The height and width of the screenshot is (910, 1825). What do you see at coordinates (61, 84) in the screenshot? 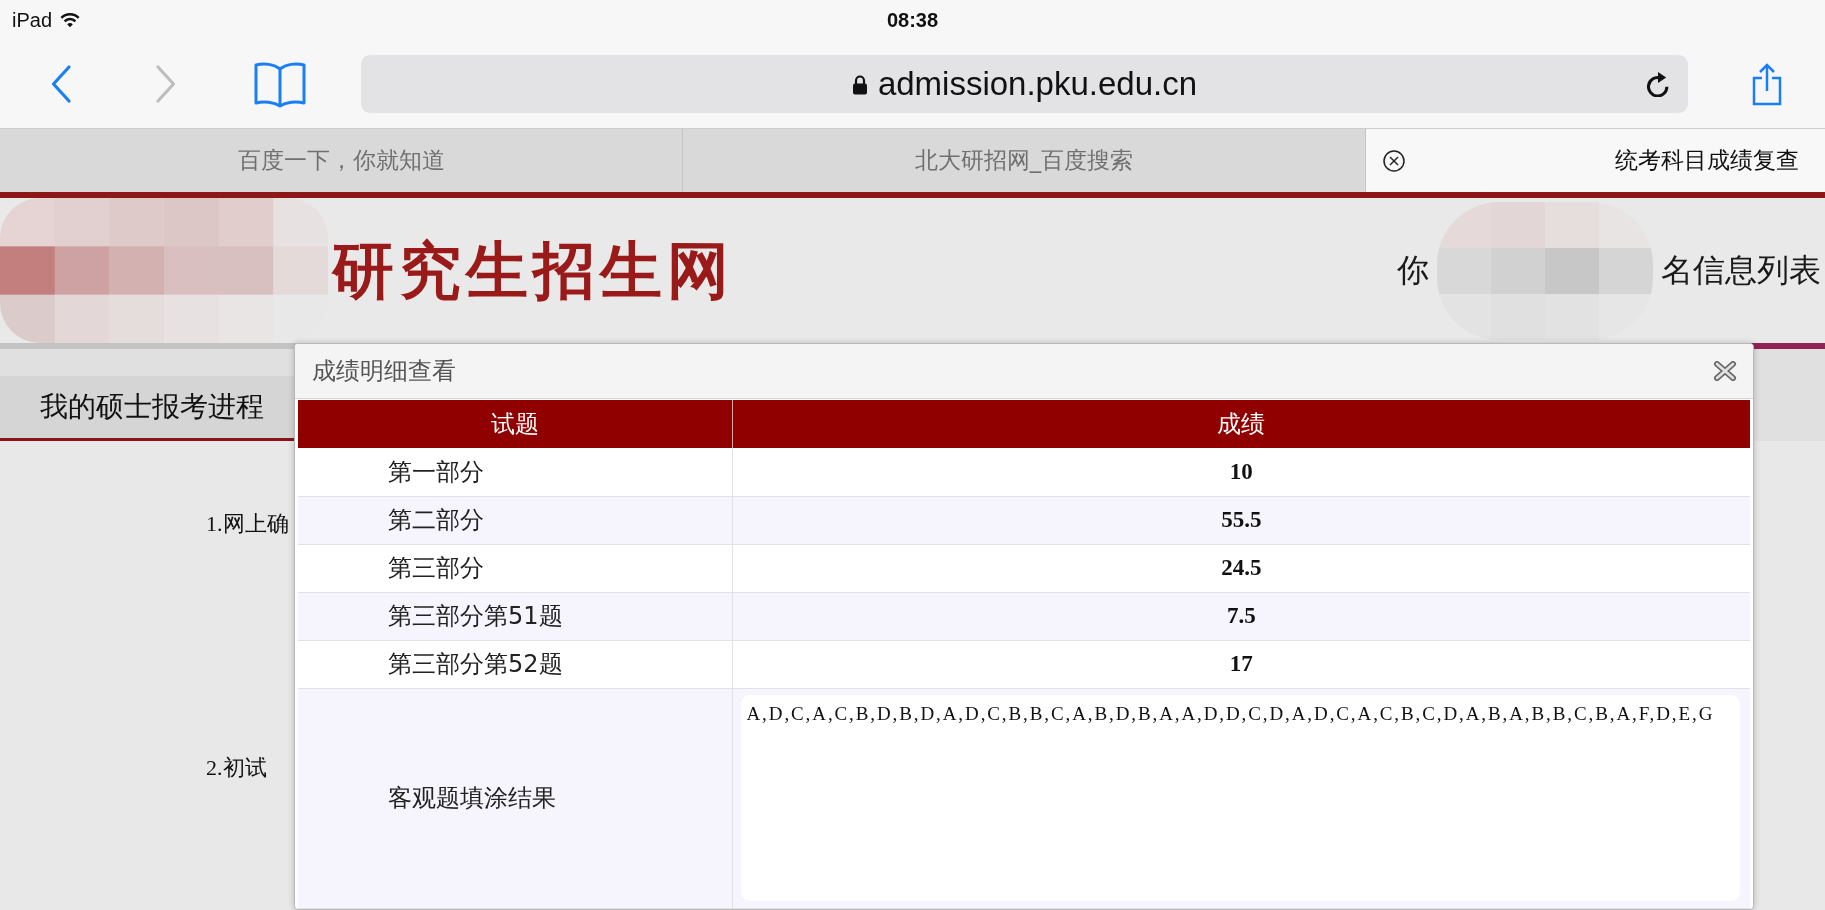
I see `back-chevron-icon` at bounding box center [61, 84].